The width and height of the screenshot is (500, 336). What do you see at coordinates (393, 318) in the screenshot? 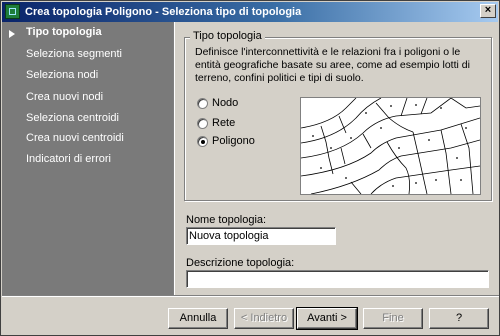
I see `finish-button: Fine` at bounding box center [393, 318].